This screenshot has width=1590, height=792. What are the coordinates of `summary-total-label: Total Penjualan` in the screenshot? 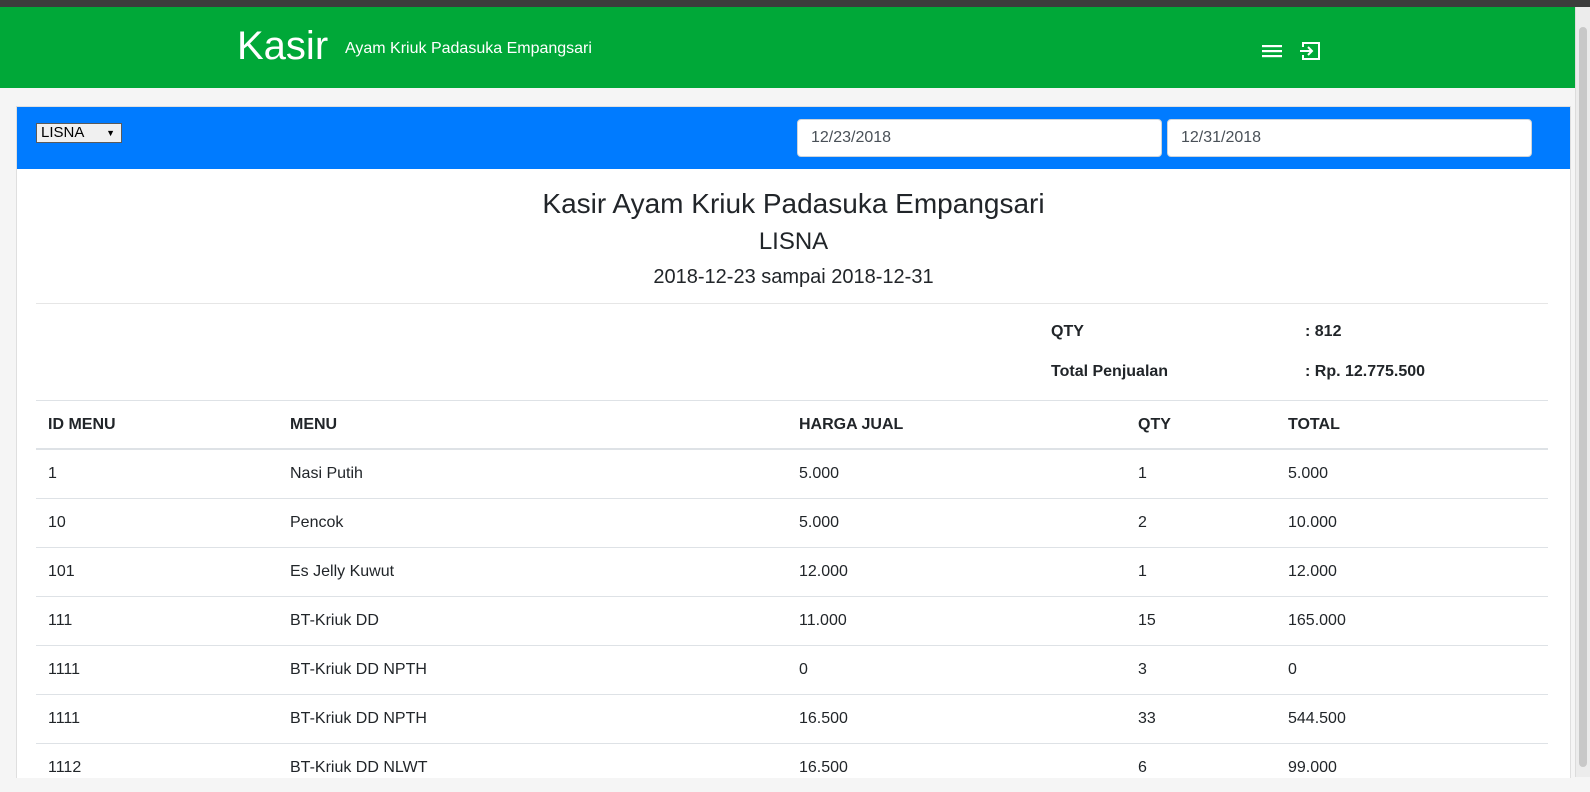 It's located at (1109, 372).